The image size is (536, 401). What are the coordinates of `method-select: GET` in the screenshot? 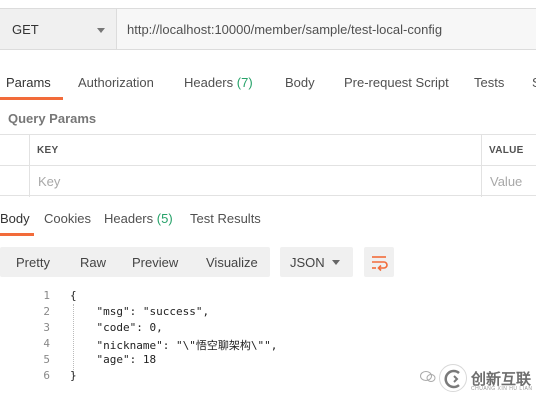 It's located at (58, 29).